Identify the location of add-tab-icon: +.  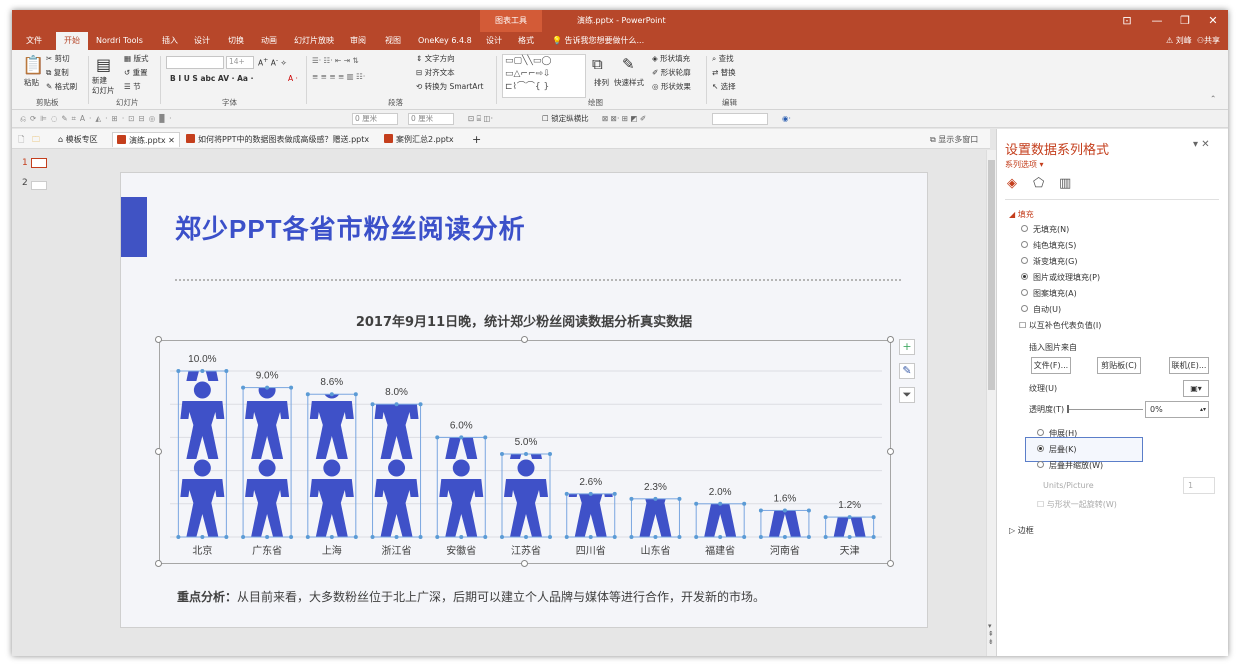
(476, 139).